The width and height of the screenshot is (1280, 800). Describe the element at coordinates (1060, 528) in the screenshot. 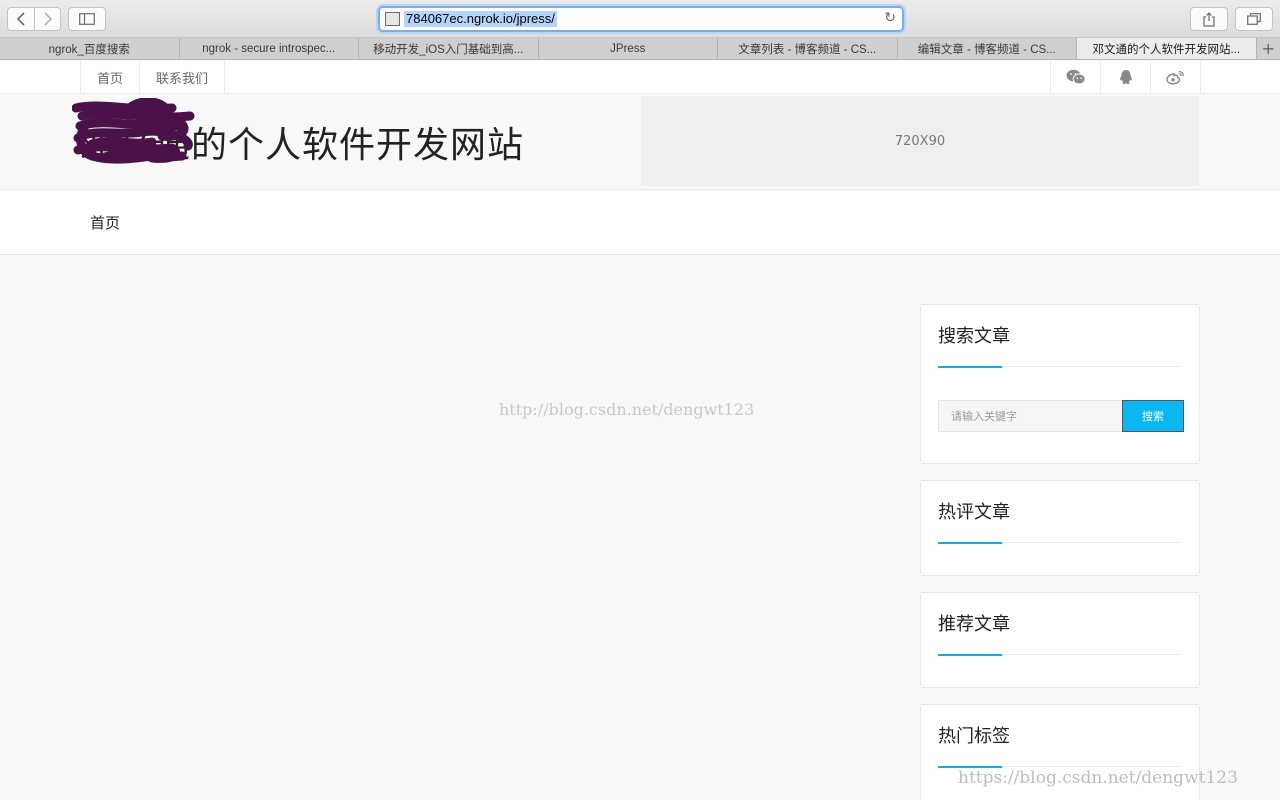

I see `hot-comments-widget: 热评文章` at that location.